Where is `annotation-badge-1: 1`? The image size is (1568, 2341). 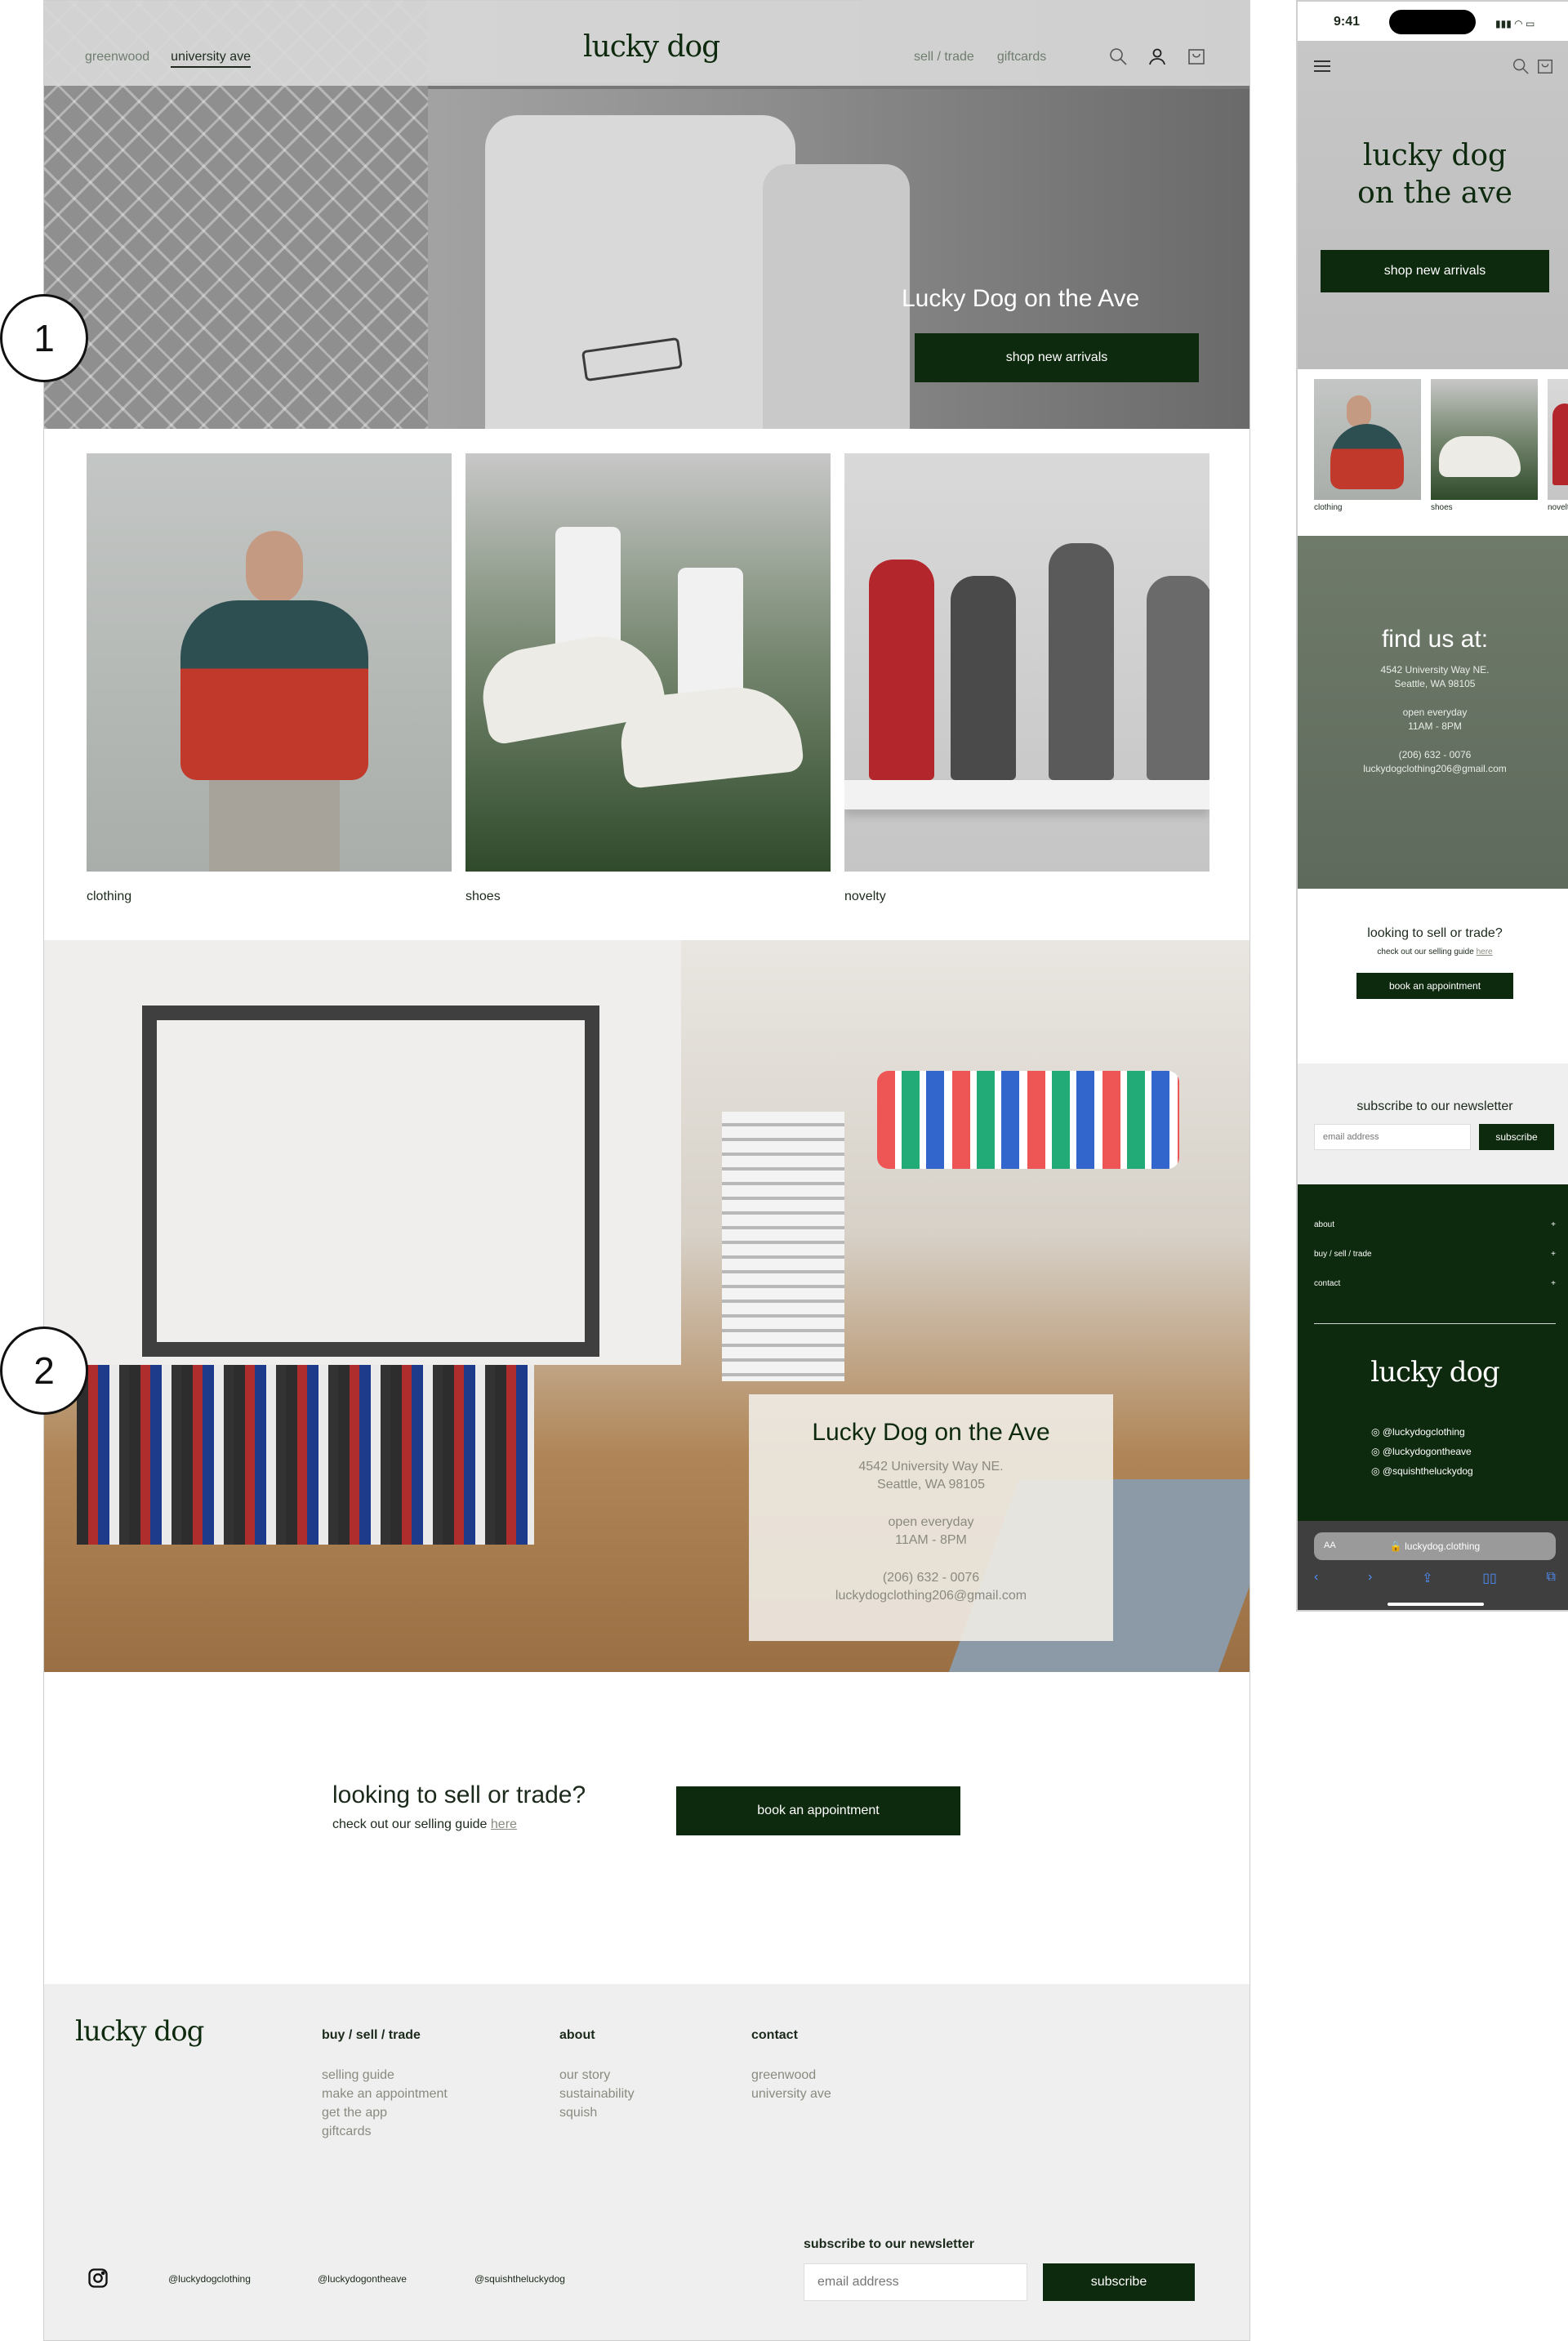 annotation-badge-1: 1 is located at coordinates (44, 338).